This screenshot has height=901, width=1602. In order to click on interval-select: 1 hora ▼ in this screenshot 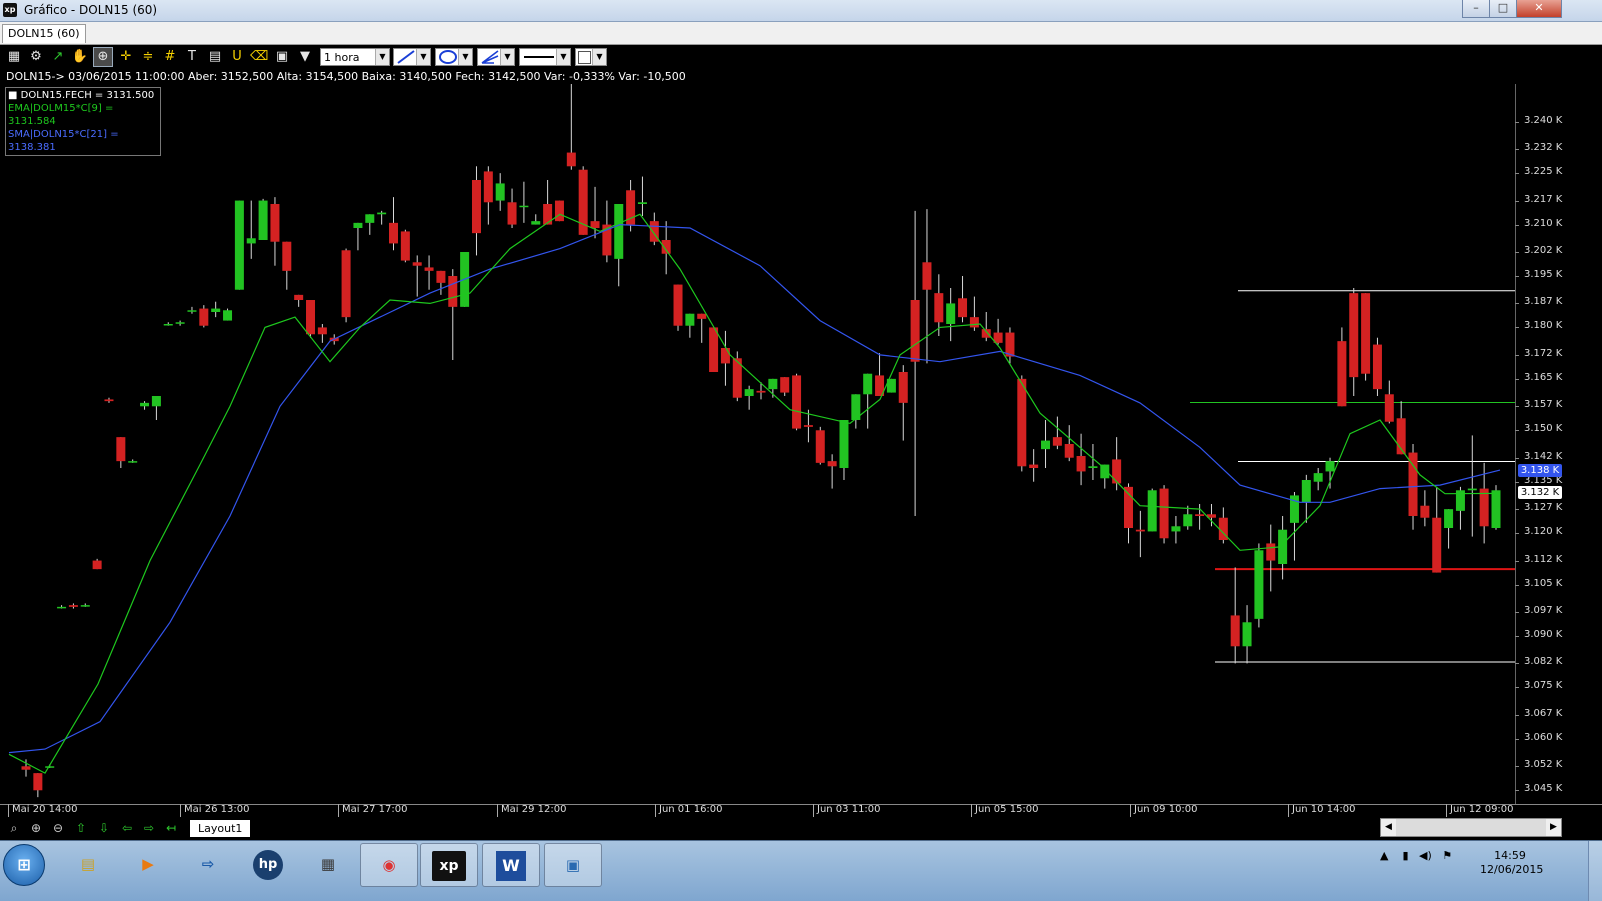, I will do `click(355, 57)`.